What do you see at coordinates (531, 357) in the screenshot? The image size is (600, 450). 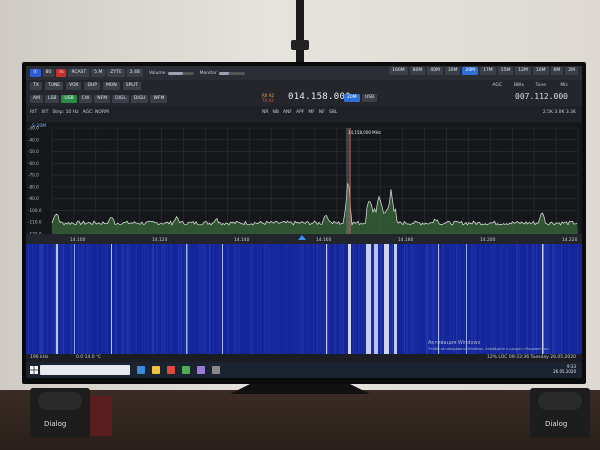 I see `status-datetime: 12% LOC 09:33:36 Tuesday 26.05.2020` at bounding box center [531, 357].